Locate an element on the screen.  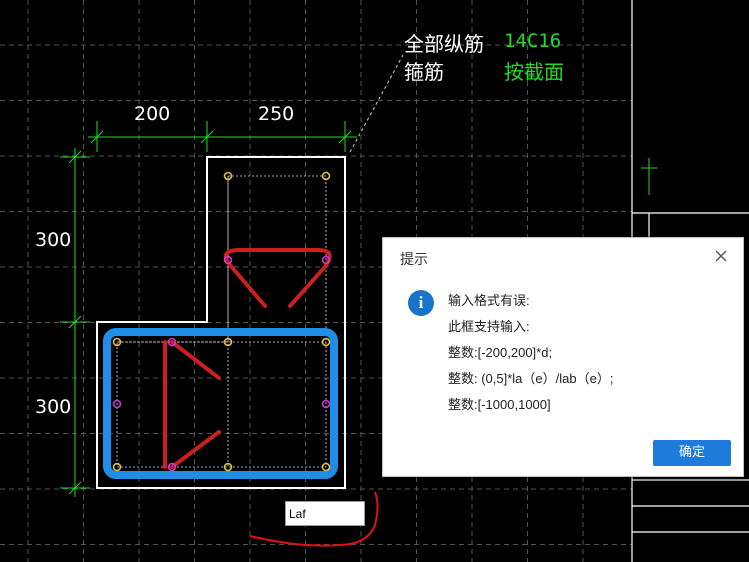
right-edge-marker is located at coordinates (649, 176).